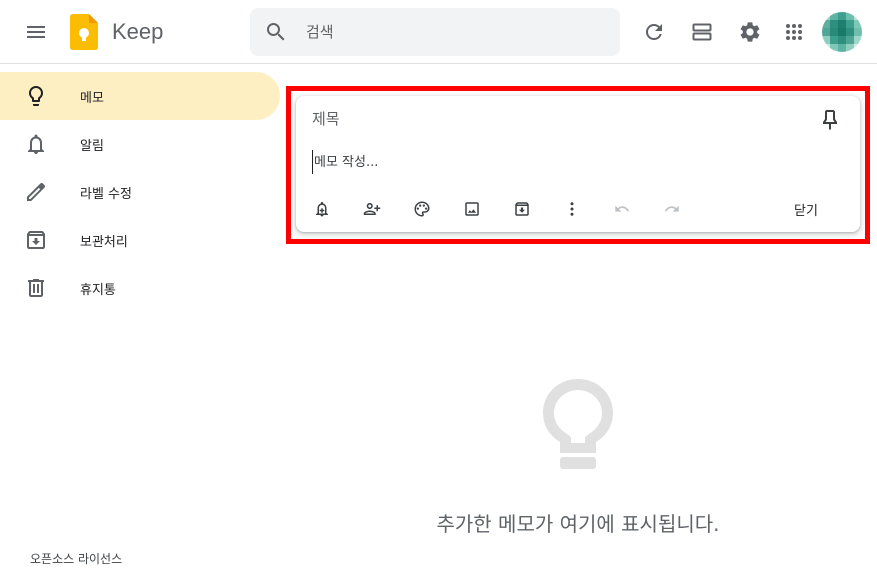 This screenshot has width=877, height=585. I want to click on remind-me-button, so click(322, 209).